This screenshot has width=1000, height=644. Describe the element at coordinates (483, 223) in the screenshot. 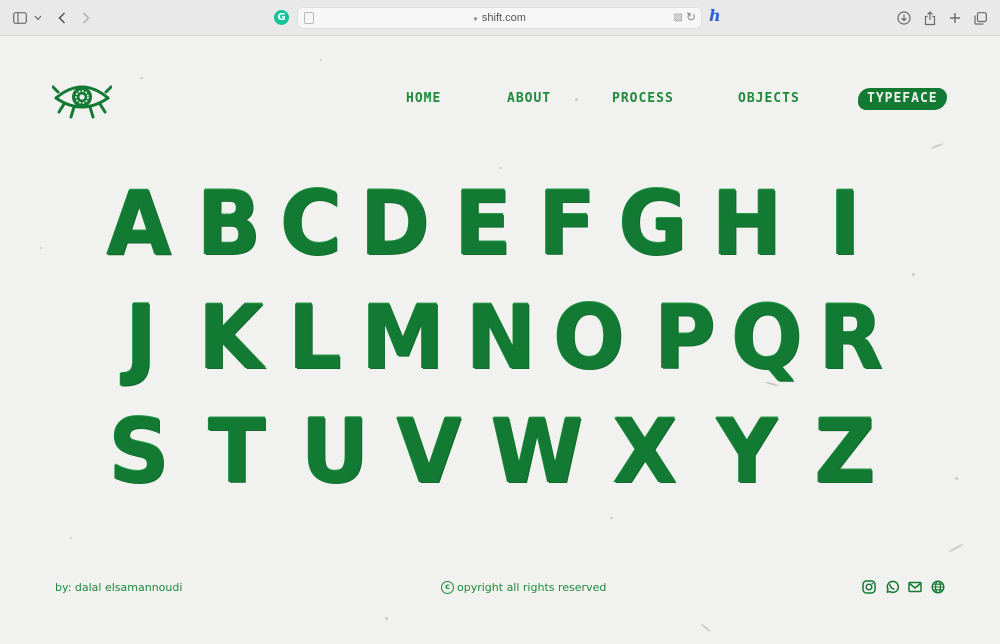

I see `glyph-e: E` at that location.